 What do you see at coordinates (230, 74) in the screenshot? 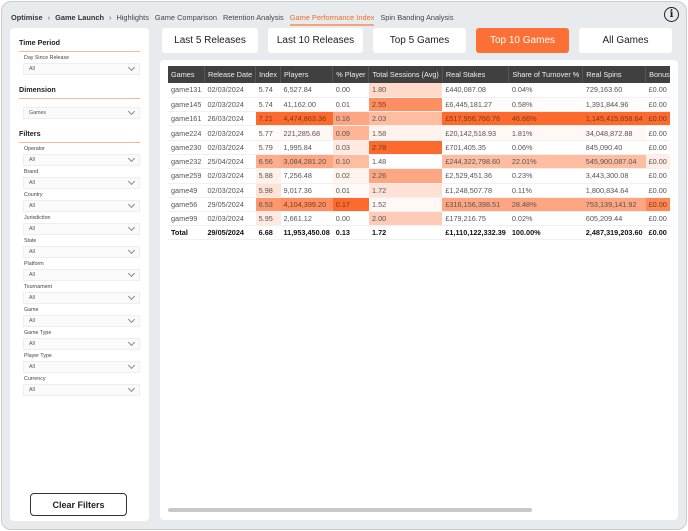
I see `column-header: Release Date` at bounding box center [230, 74].